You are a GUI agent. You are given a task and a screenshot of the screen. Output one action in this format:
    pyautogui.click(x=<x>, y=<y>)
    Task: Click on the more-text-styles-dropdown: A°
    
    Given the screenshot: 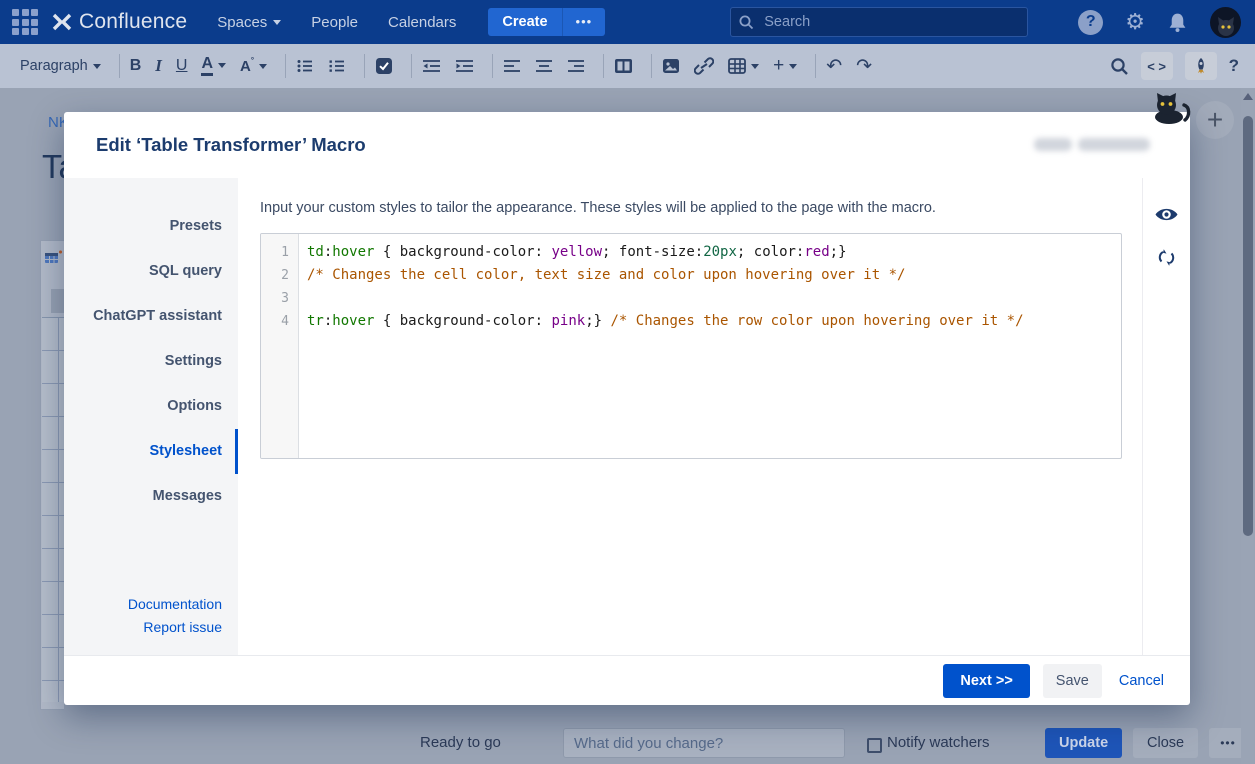 What is the action you would take?
    pyautogui.click(x=254, y=65)
    